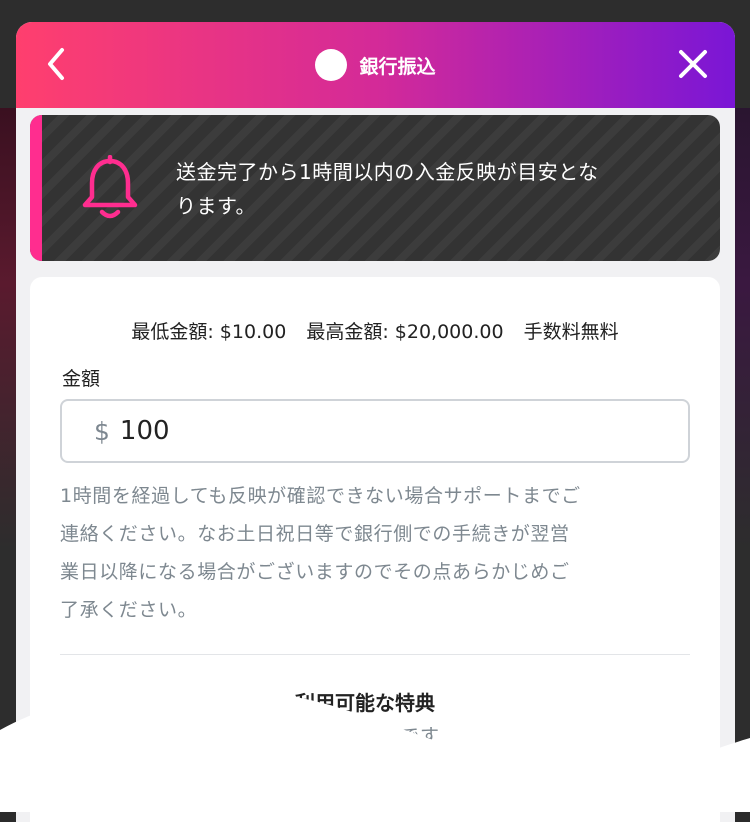 This screenshot has width=750, height=822. I want to click on notice-text-line: 送金完了から1時間以内の入金反映が目安とな, so click(387, 172).